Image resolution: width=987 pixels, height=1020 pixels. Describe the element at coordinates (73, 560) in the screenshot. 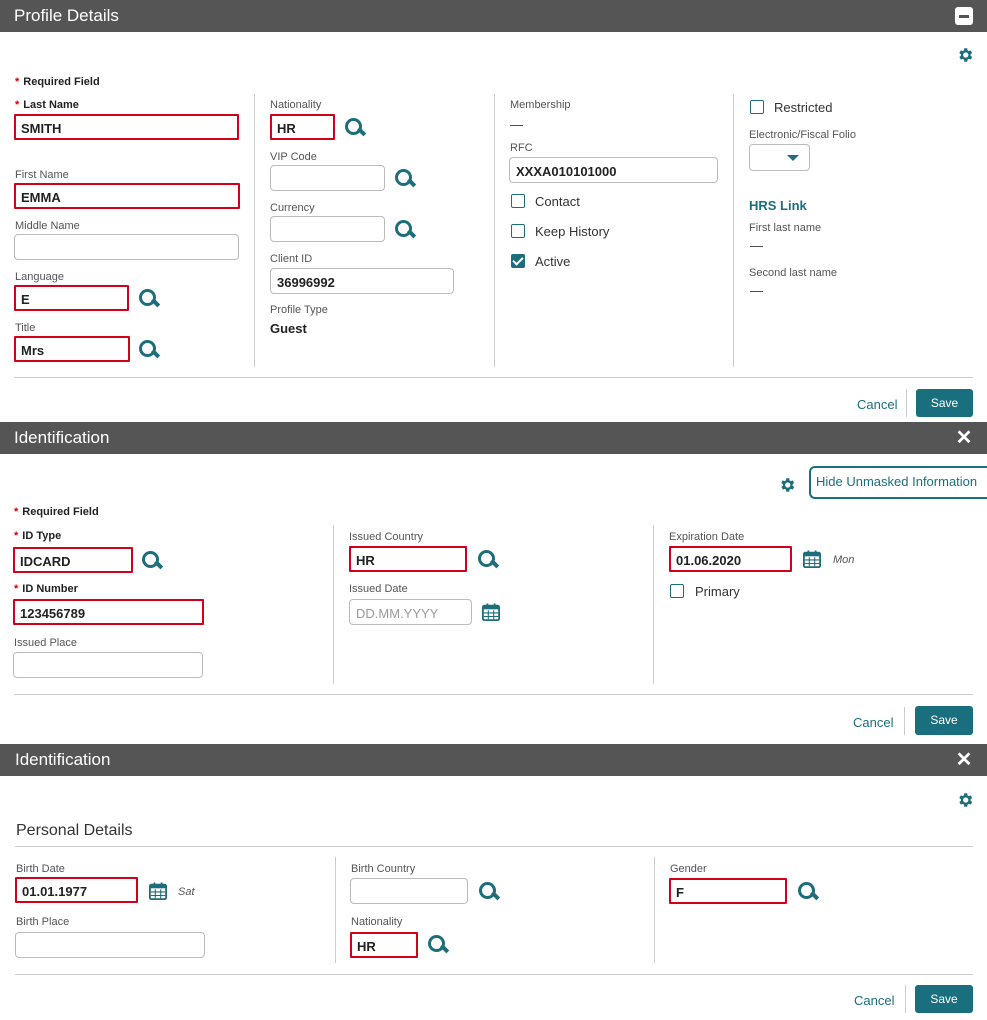

I see `id-type-input: IDCARD` at that location.